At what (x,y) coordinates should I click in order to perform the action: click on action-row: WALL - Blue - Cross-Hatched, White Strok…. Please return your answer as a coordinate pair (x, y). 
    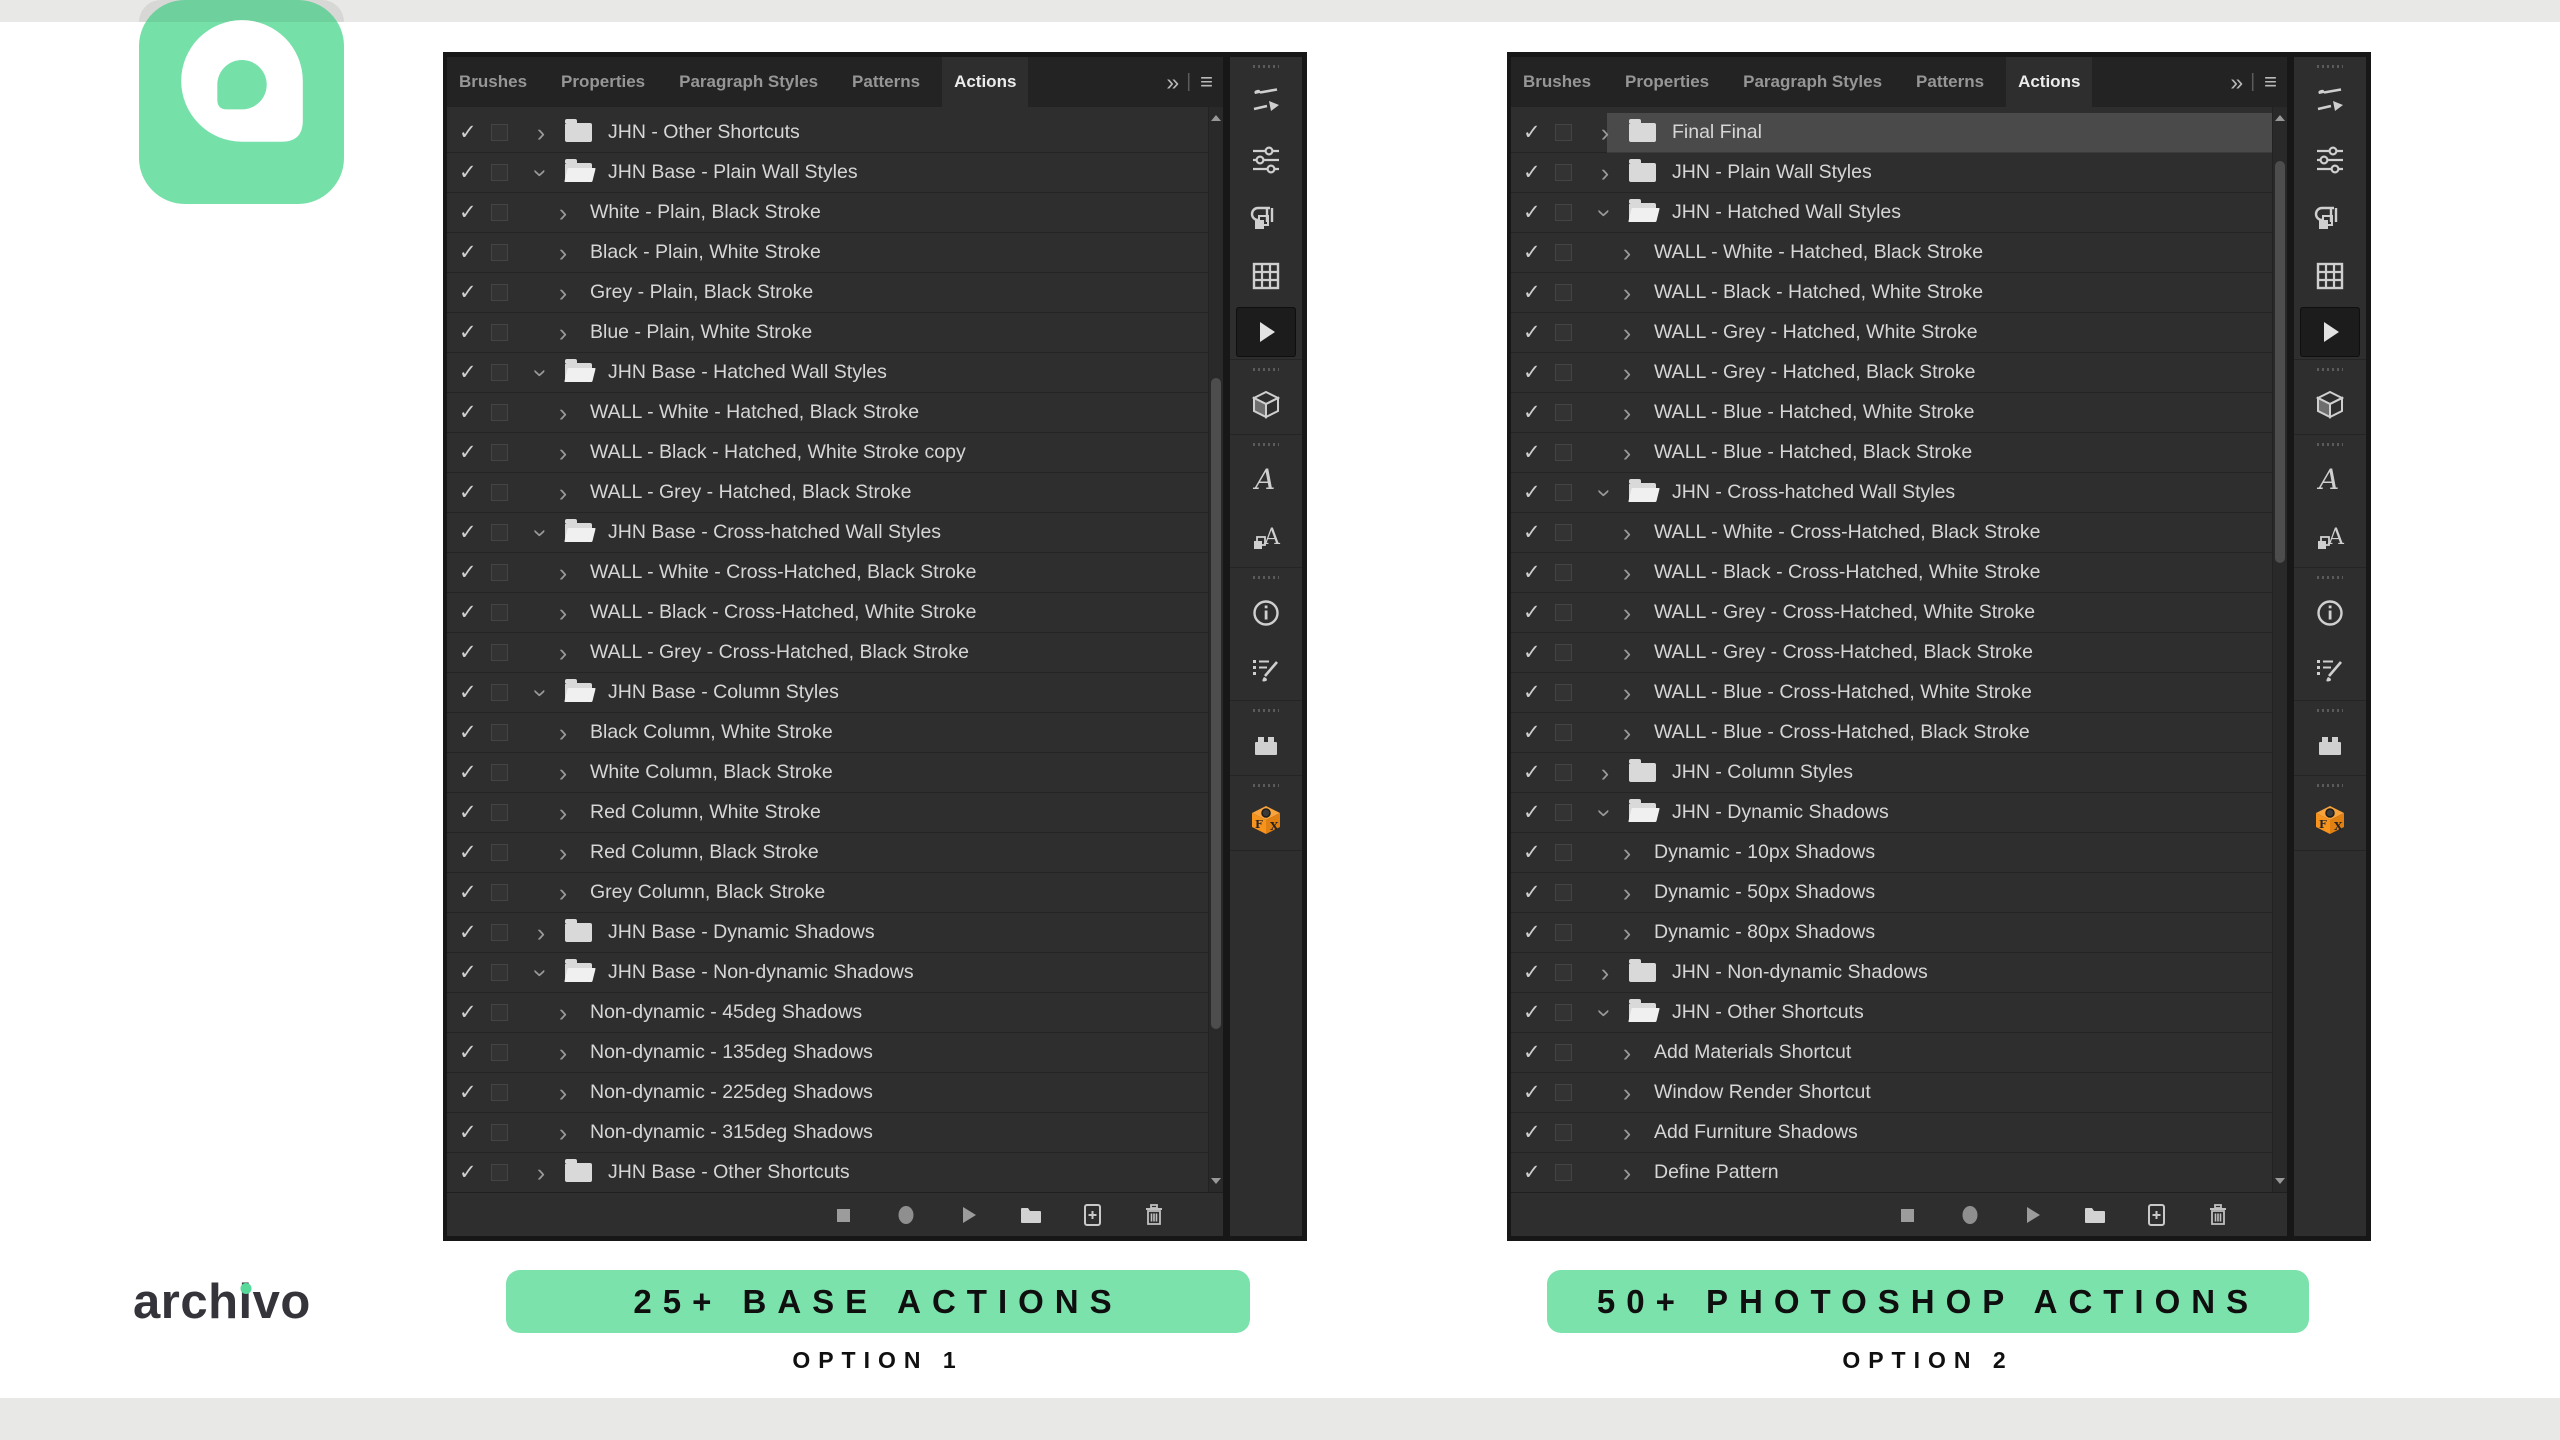
    Looking at the image, I should click on (1899, 693).